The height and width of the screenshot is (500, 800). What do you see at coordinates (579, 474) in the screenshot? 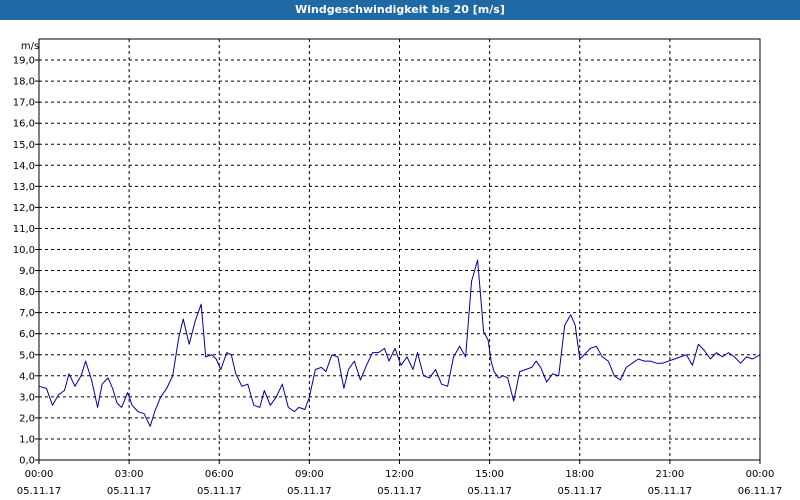
I see `x-tick-time-label: 18:00` at bounding box center [579, 474].